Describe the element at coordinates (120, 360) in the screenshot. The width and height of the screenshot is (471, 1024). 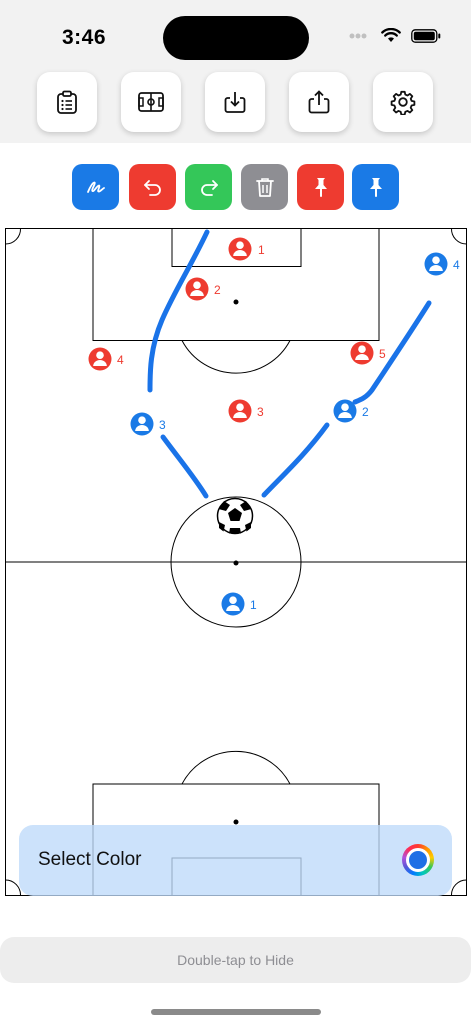
I see `red-player-4-label: 4` at that location.